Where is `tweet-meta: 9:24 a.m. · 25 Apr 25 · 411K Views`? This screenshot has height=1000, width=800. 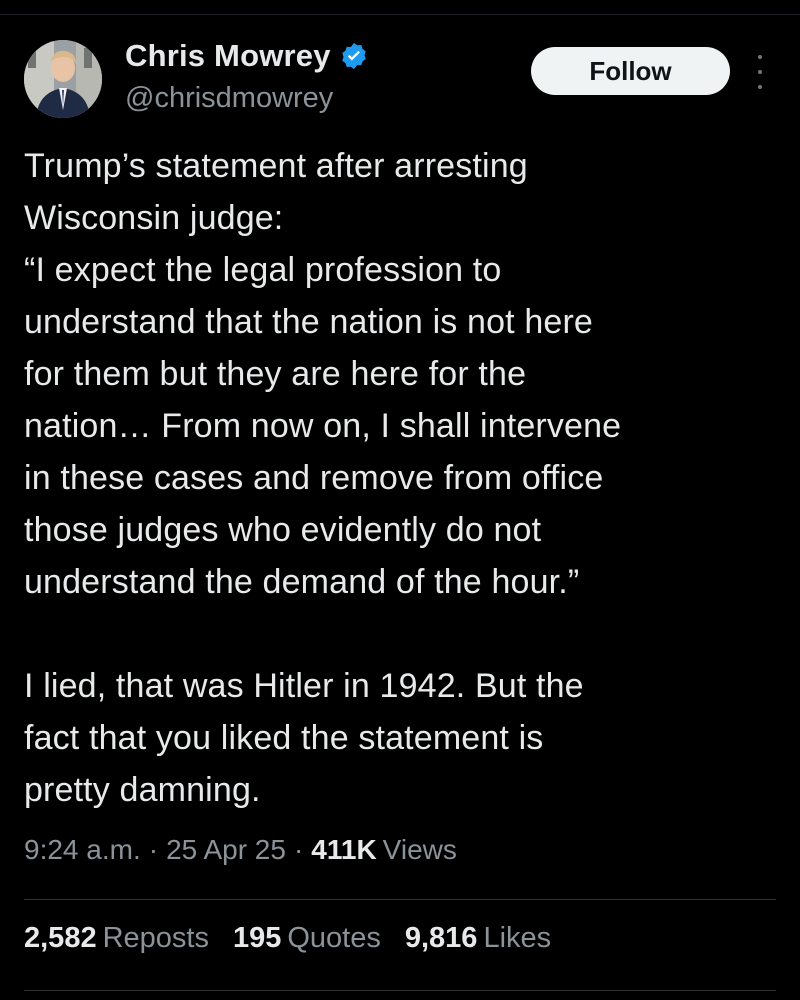 tweet-meta: 9:24 a.m. · 25 Apr 25 · 411K Views is located at coordinates (240, 850).